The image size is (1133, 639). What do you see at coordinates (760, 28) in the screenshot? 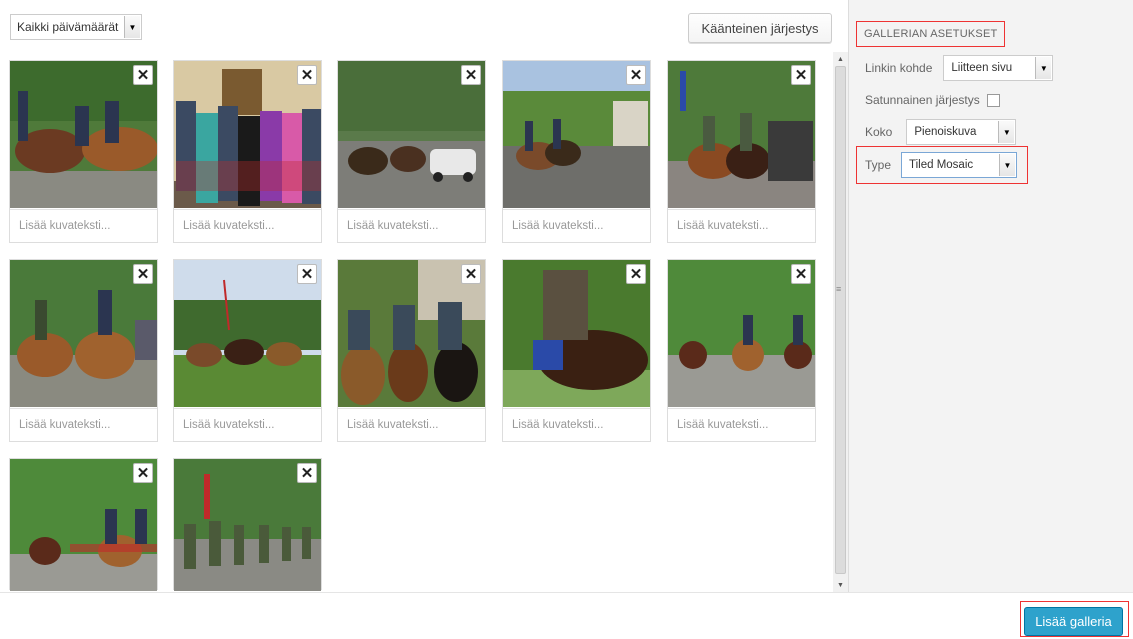
I see `reverse-order-button: Käänteinen järjestys` at bounding box center [760, 28].